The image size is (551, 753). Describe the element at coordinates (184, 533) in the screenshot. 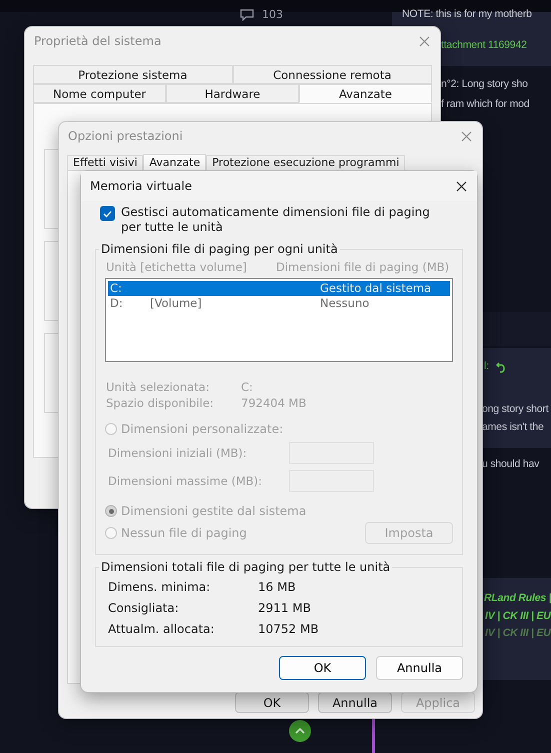

I see `radio-label: Nessun file di paging` at that location.